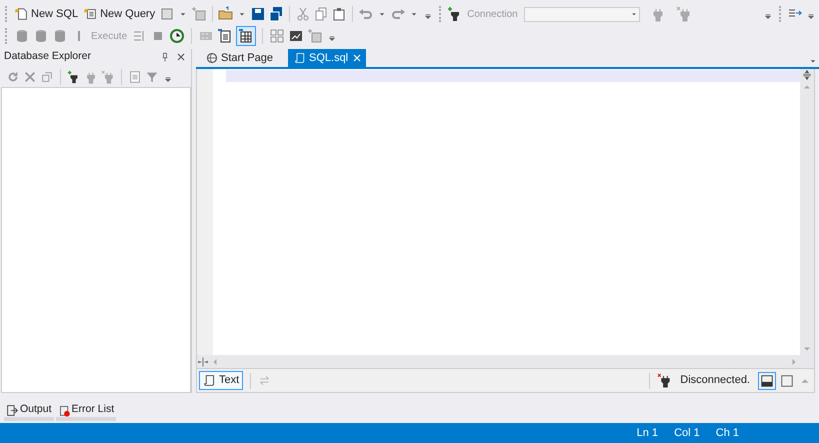 The image size is (819, 443). I want to click on toolbar-button: New Query, so click(120, 14).